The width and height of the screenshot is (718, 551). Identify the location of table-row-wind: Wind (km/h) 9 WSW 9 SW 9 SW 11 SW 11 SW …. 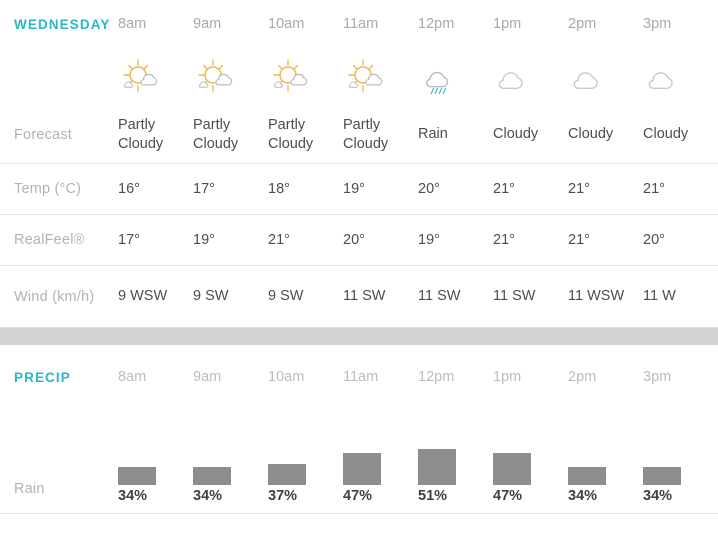
(359, 296).